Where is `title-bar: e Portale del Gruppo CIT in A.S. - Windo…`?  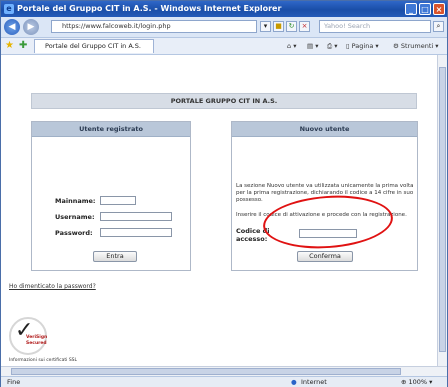 title-bar: e Portale del Gruppo CIT in A.S. - Windo… is located at coordinates (224, 9).